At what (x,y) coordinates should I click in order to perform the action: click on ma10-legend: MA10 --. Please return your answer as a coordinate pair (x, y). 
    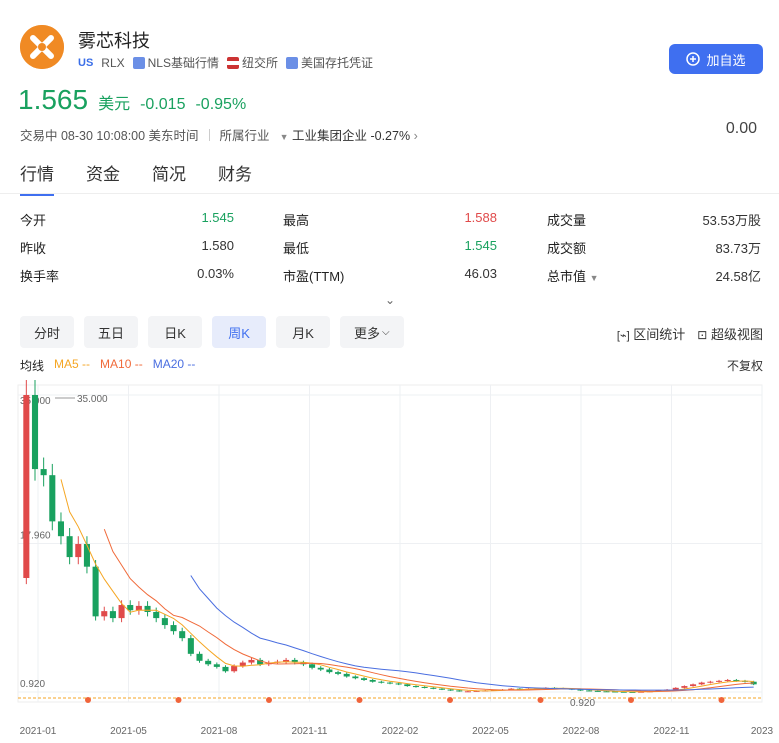
    Looking at the image, I should click on (121, 364).